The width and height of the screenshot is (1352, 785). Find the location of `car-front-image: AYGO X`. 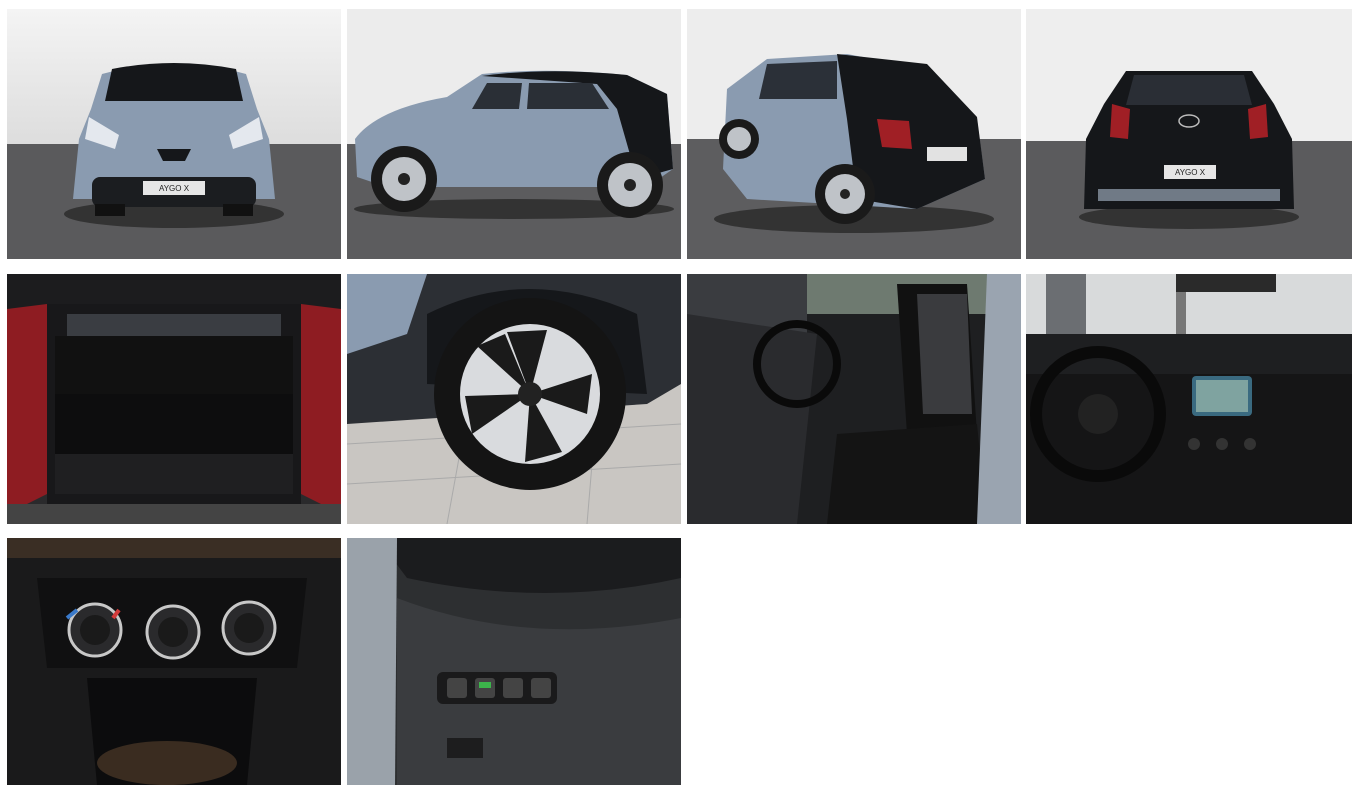

car-front-image: AYGO X is located at coordinates (174, 134).